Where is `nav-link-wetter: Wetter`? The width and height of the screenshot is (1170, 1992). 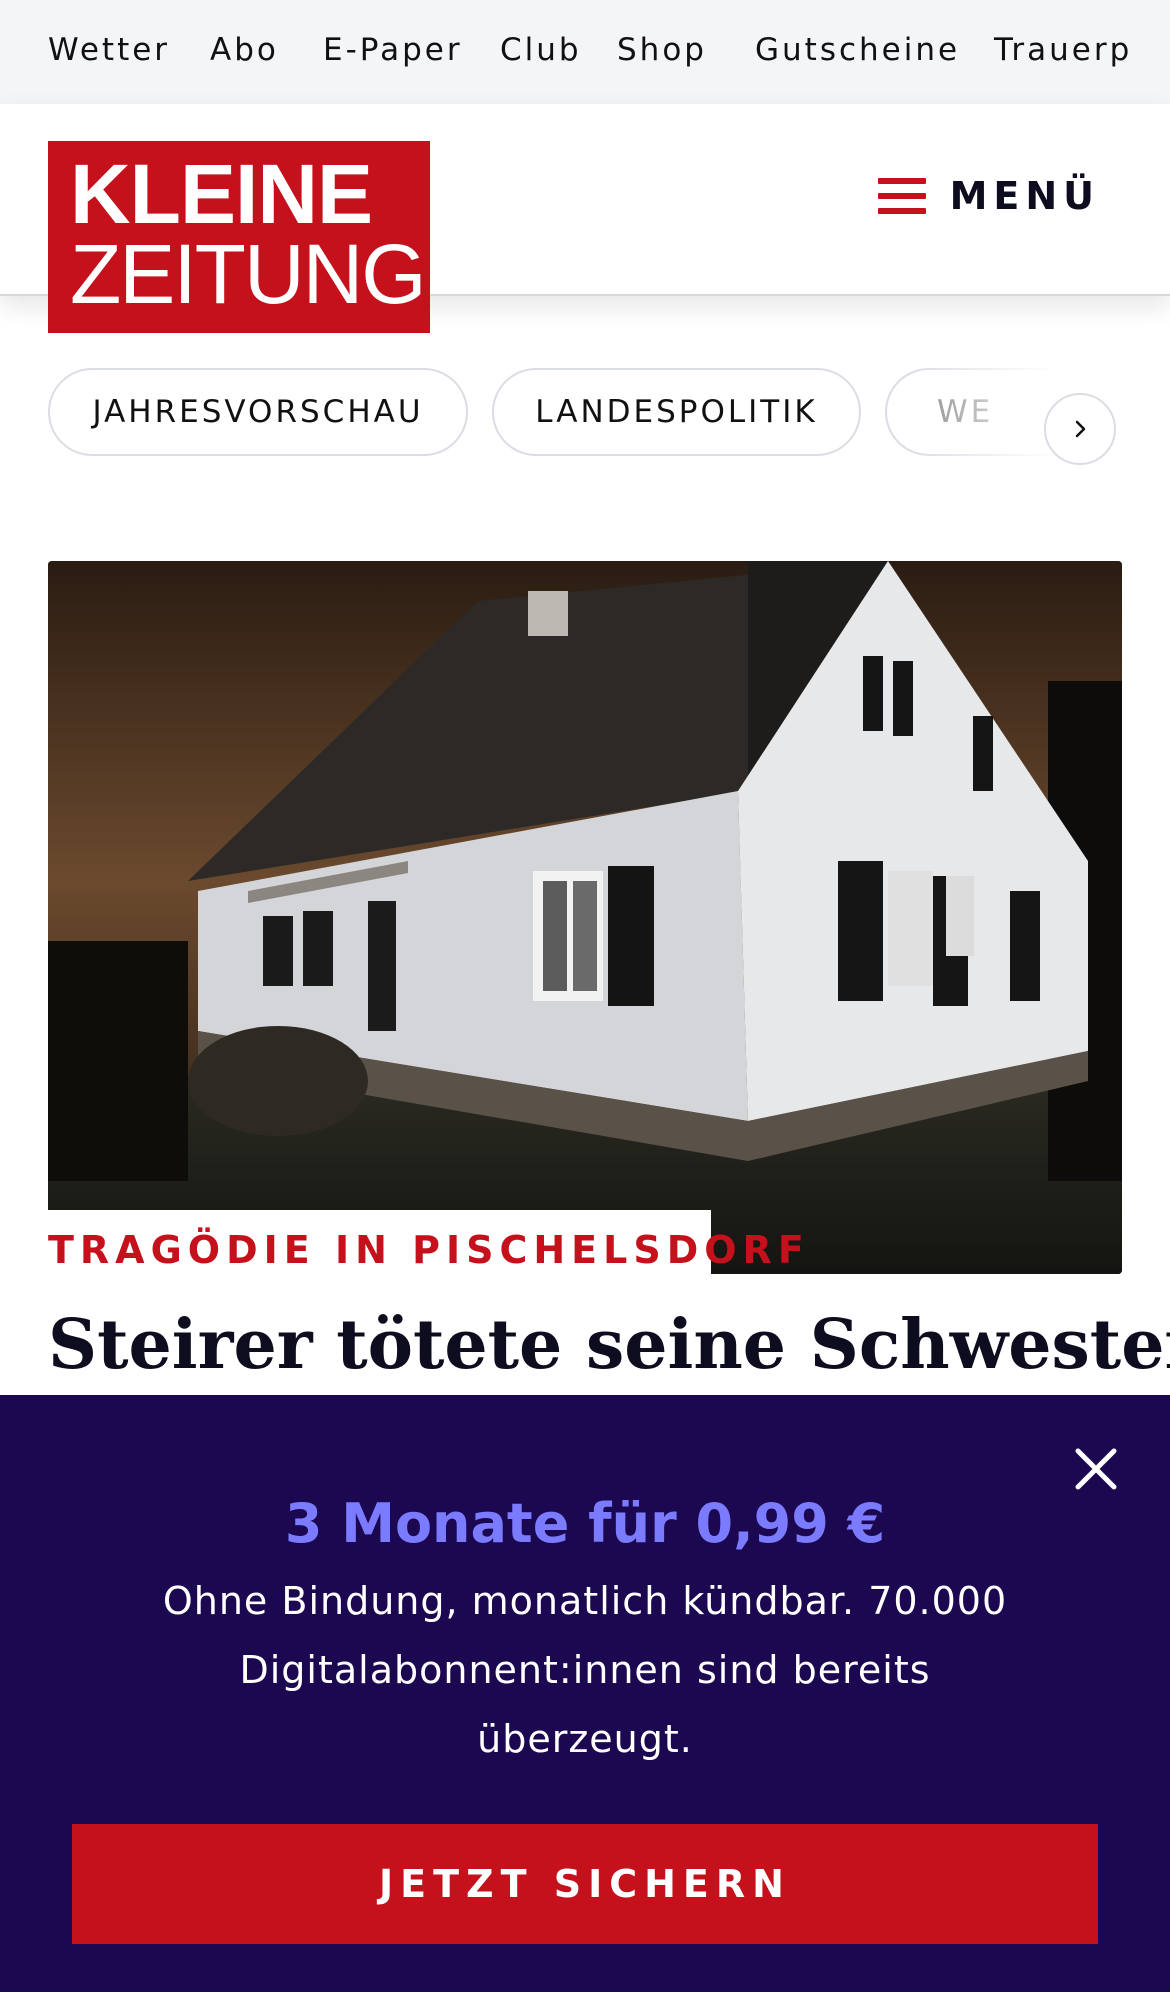
nav-link-wetter: Wetter is located at coordinates (109, 50).